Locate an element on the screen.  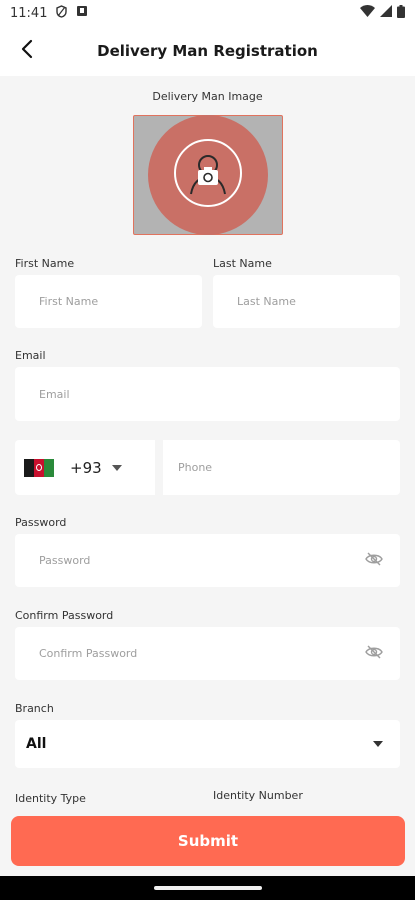
password-label: Password is located at coordinates (41, 522).